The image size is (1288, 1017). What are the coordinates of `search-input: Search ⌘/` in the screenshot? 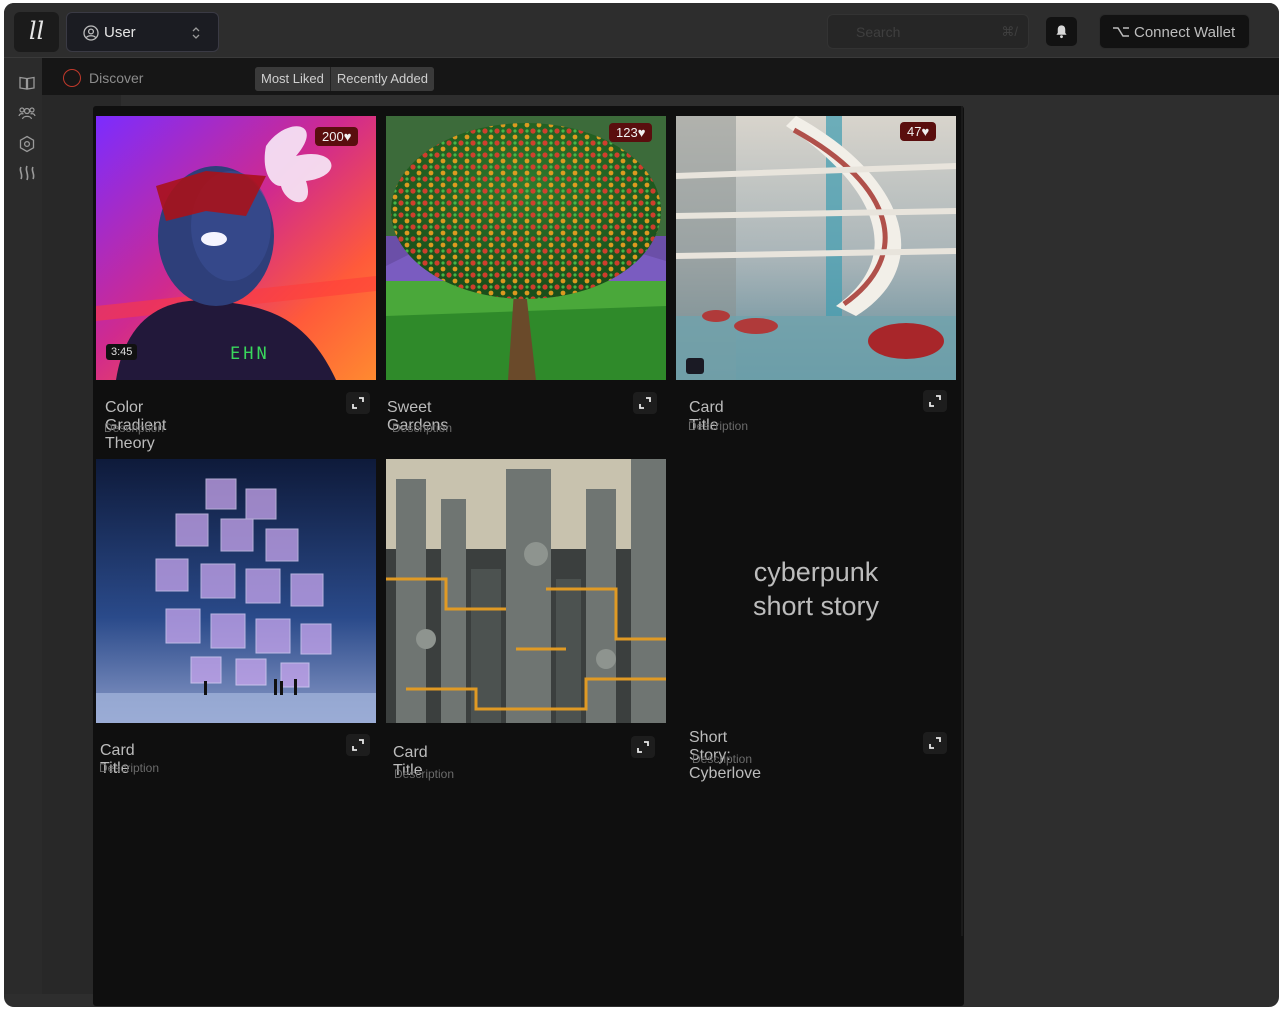 It's located at (928, 31).